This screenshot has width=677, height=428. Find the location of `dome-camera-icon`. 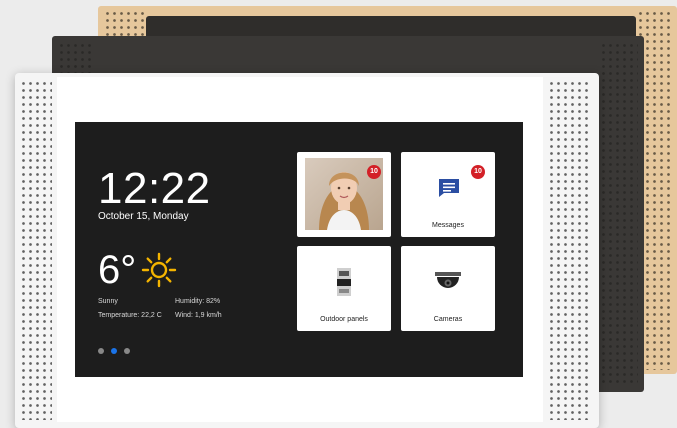

dome-camera-icon is located at coordinates (448, 280).